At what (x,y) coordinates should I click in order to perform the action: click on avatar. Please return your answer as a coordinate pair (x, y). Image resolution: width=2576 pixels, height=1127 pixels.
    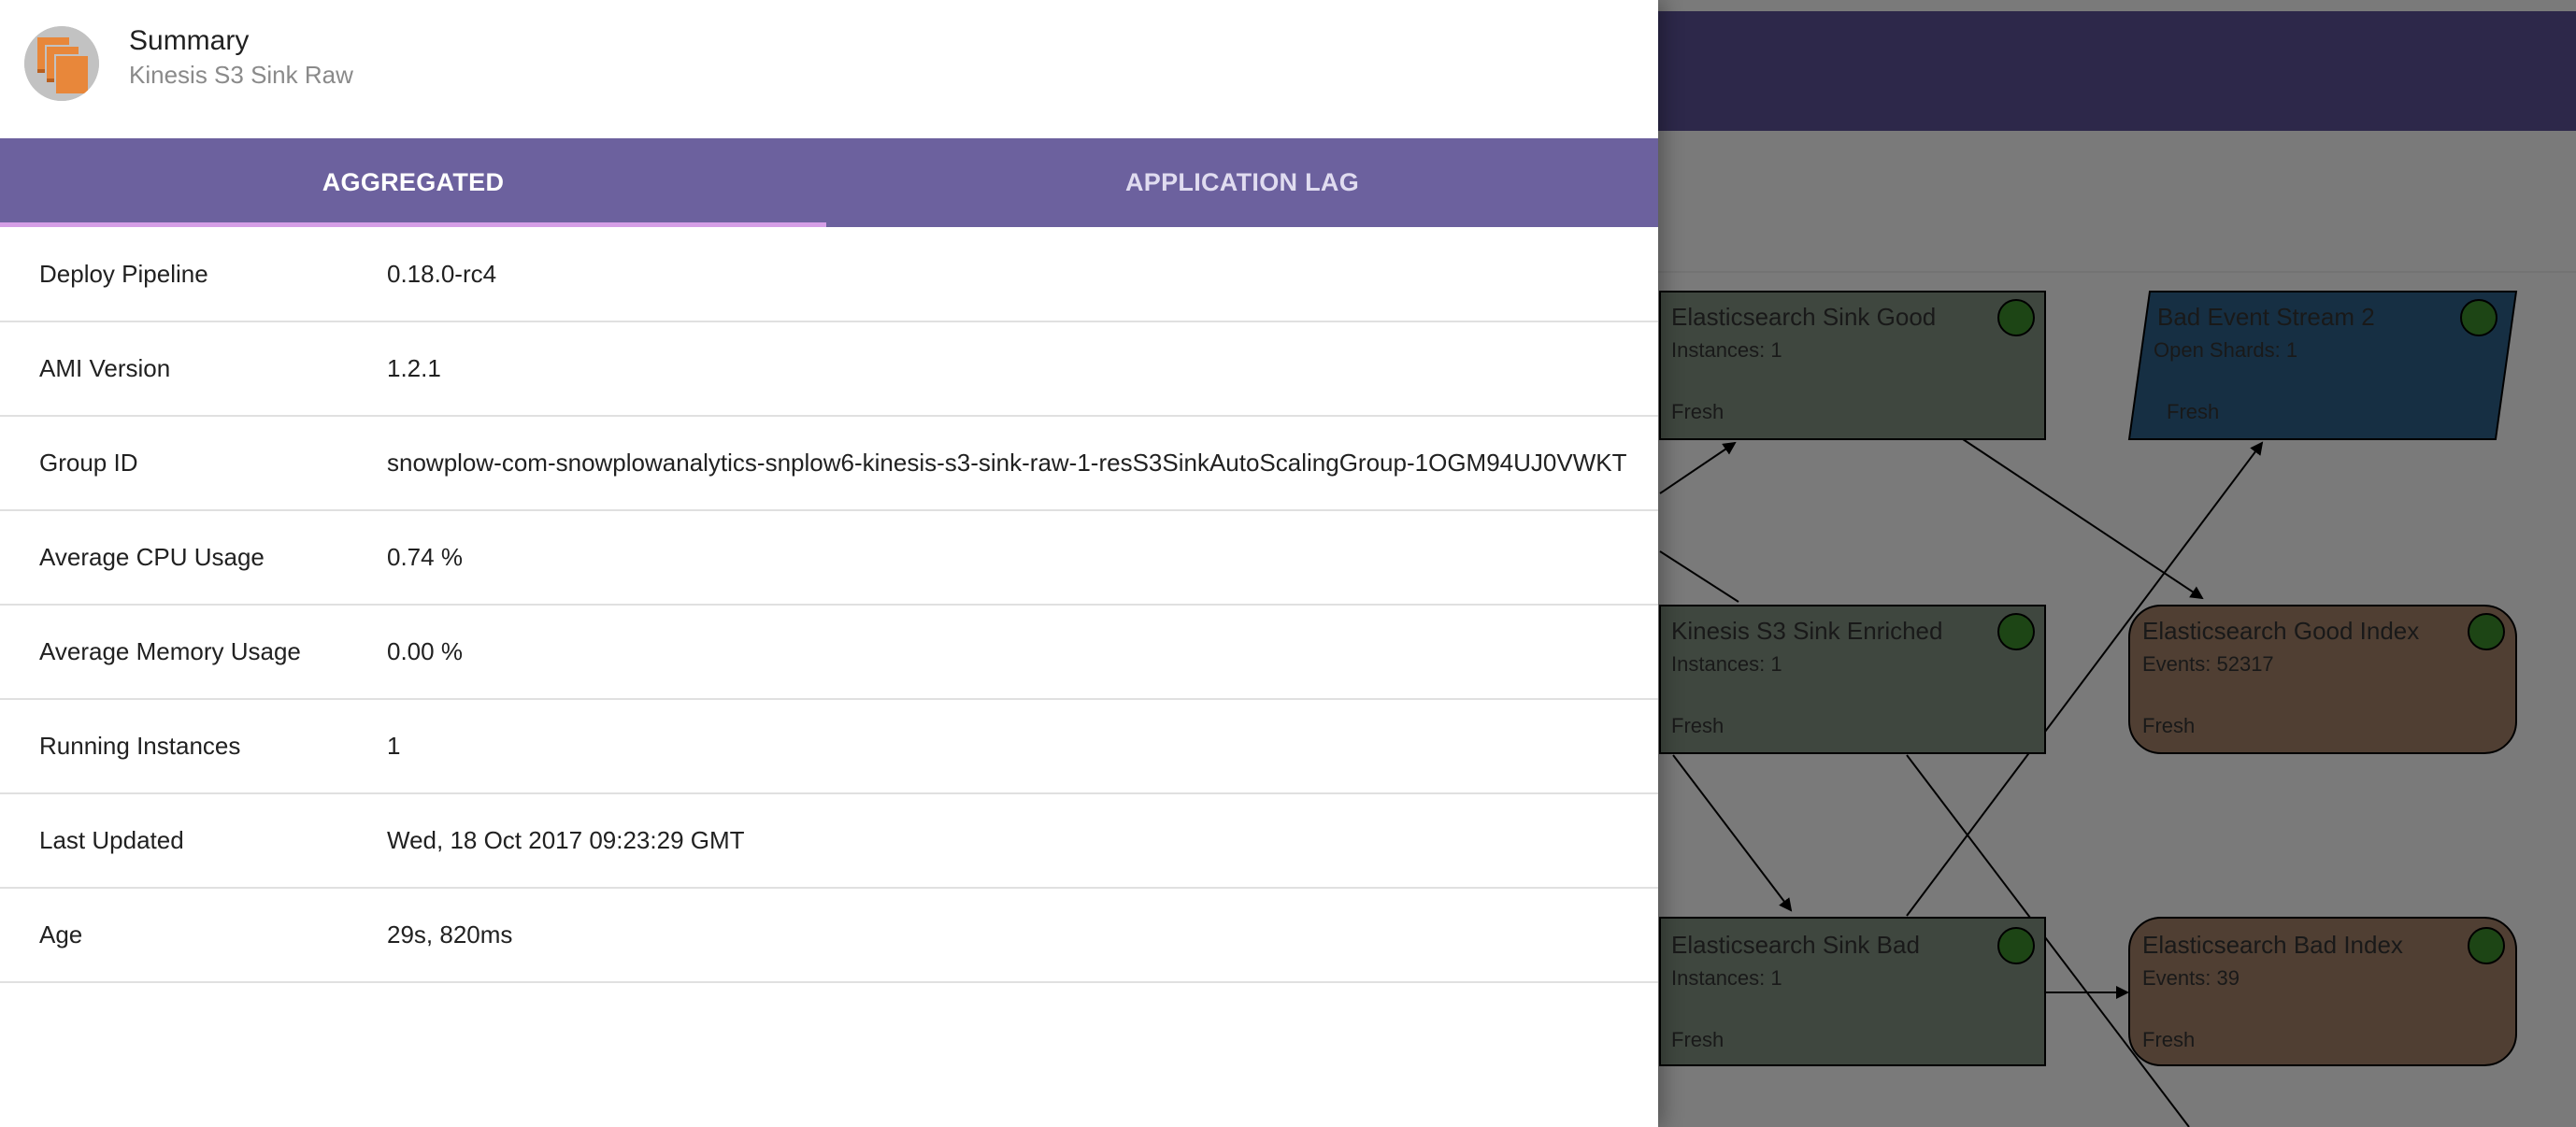
    Looking at the image, I should click on (61, 63).